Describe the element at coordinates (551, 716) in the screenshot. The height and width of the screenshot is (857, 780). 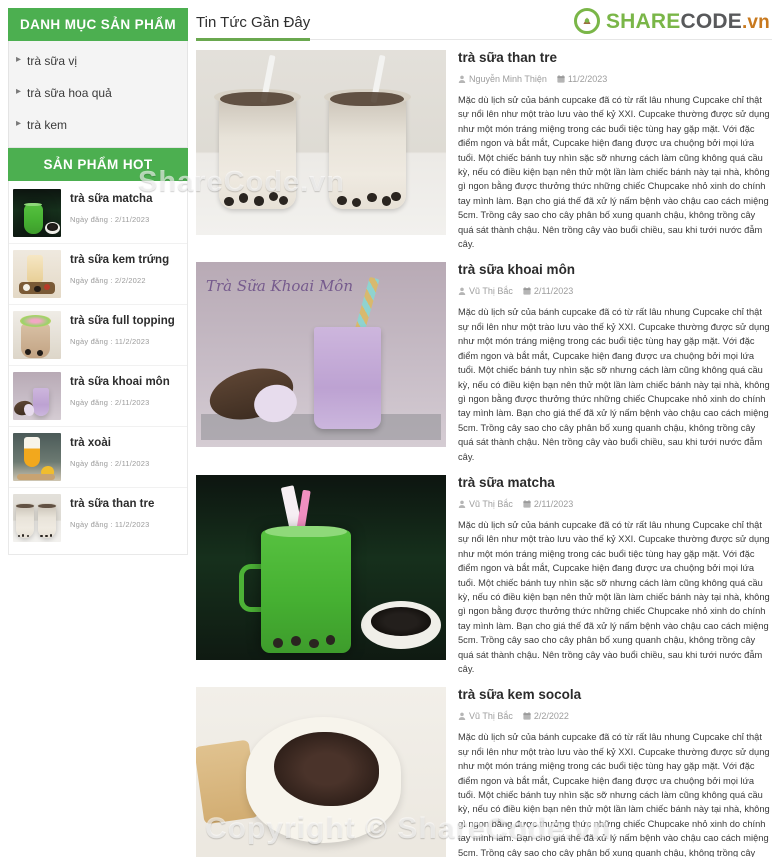
I see `article-date-value: 2/2/2022` at that location.